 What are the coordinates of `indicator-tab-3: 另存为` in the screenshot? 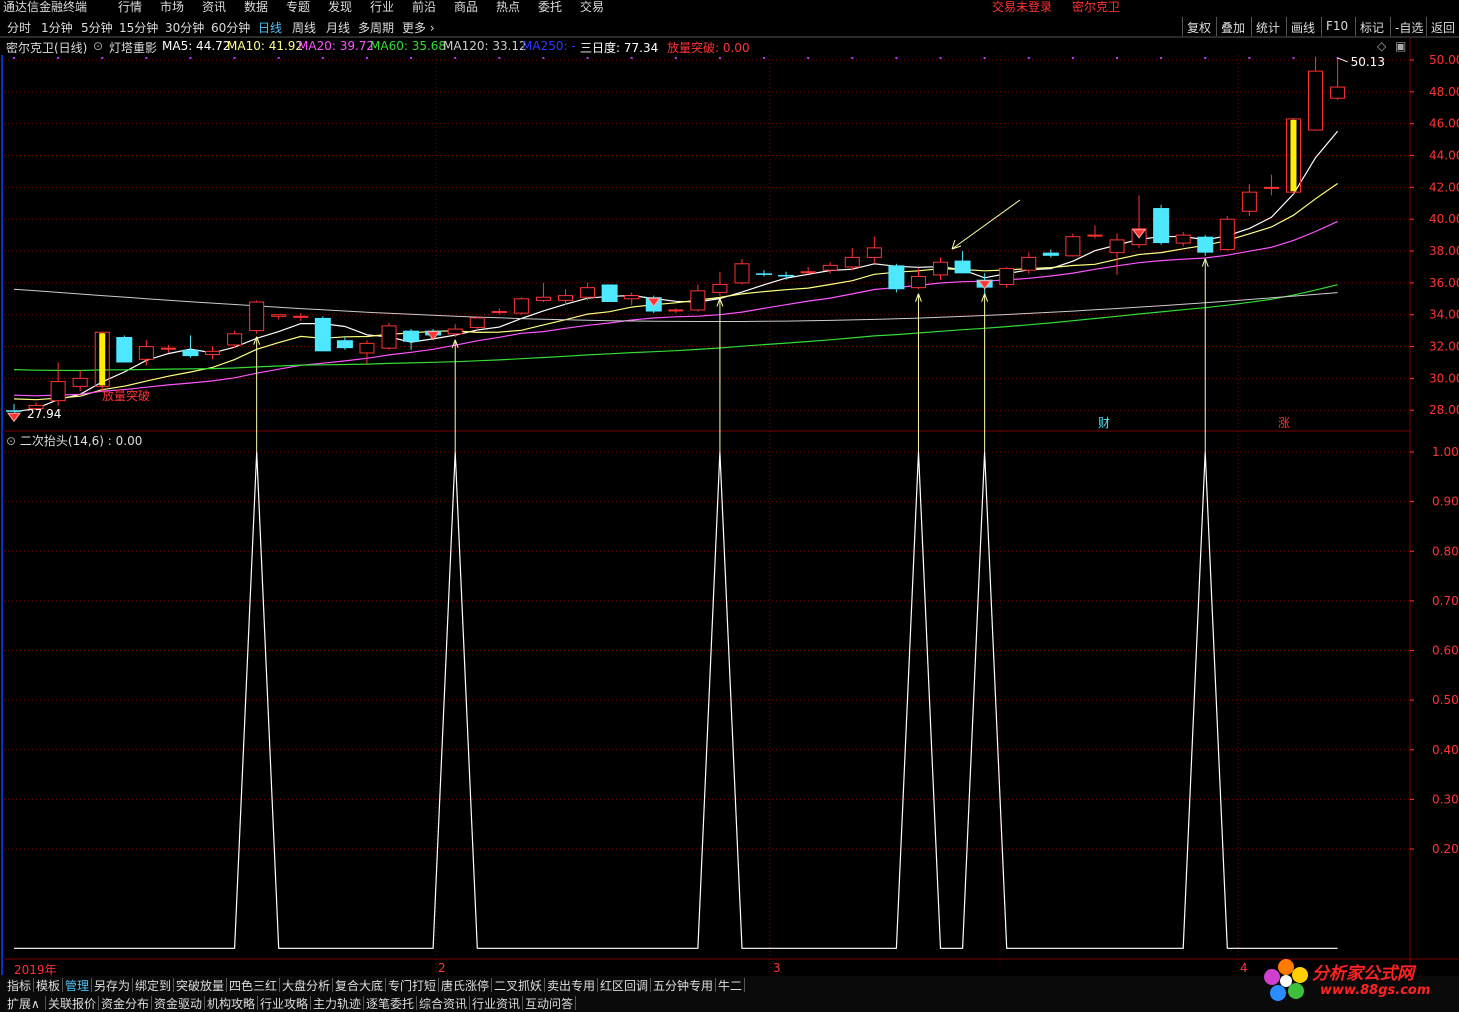 It's located at (112, 985).